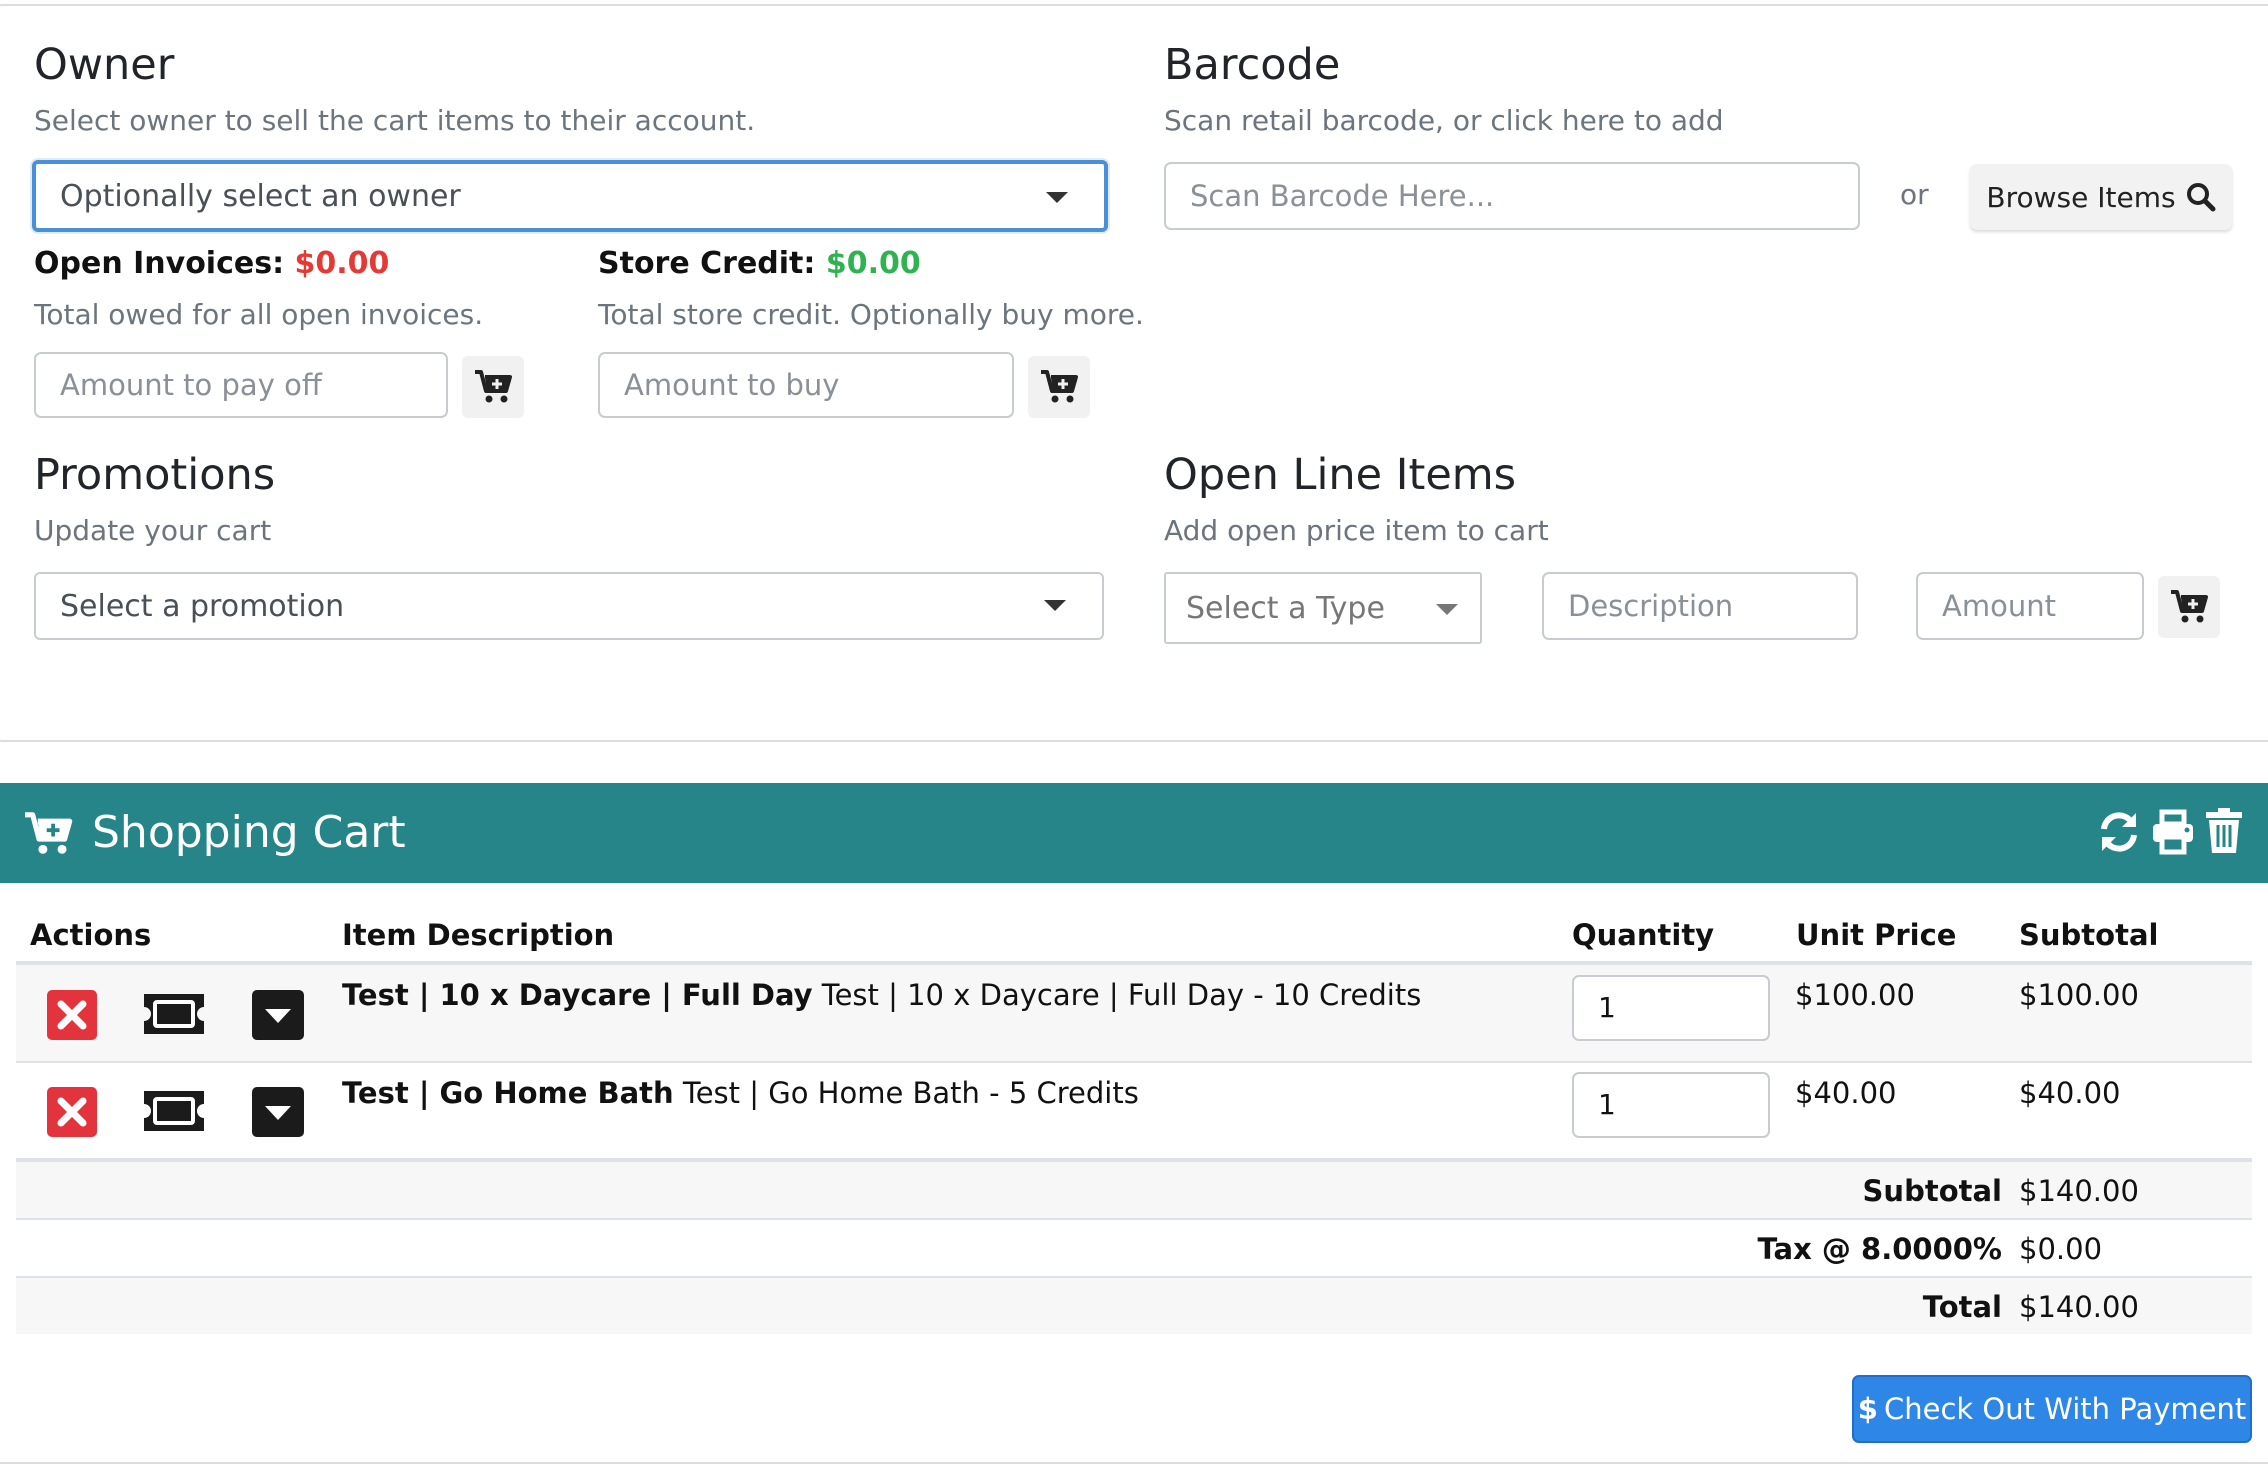 Image resolution: width=2268 pixels, height=1466 pixels. What do you see at coordinates (478, 935) in the screenshot?
I see `column-item-description: Item Description` at bounding box center [478, 935].